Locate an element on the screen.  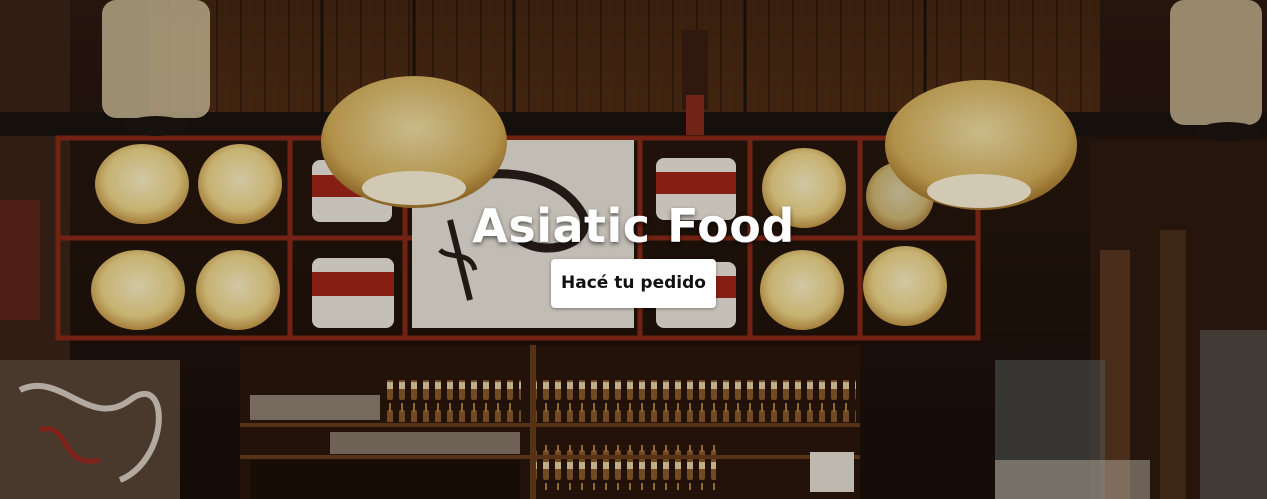
order-button: Hacé tu pedido is located at coordinates (633, 283).